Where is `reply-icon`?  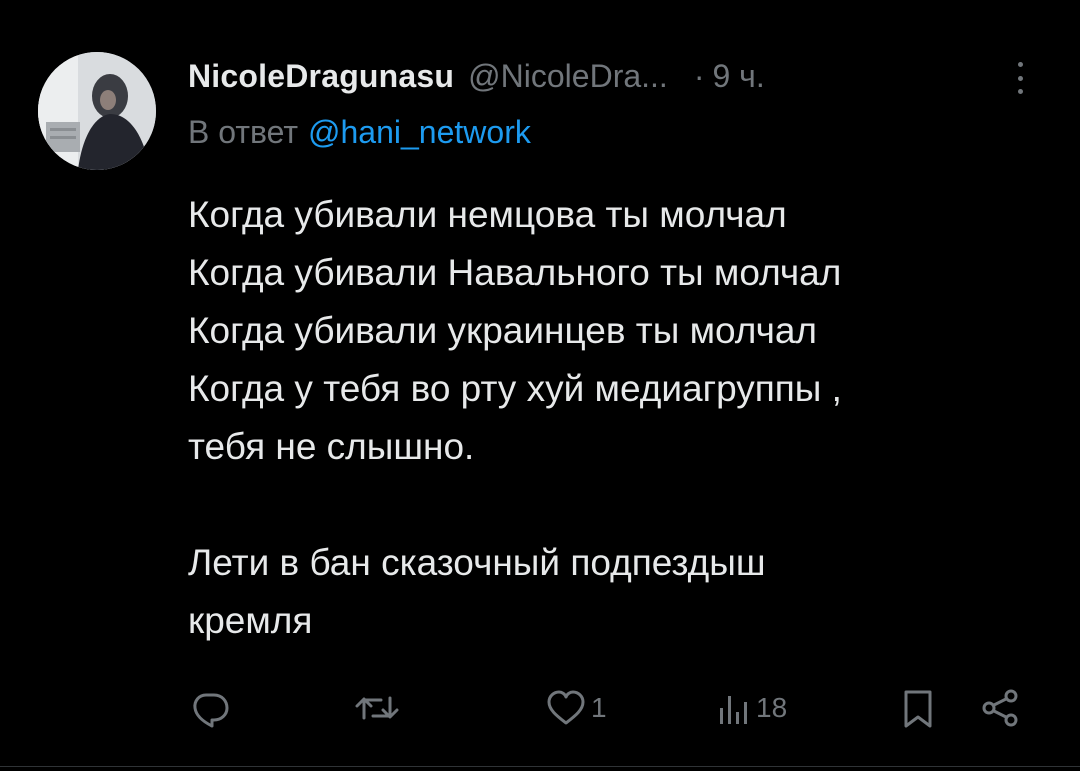 reply-icon is located at coordinates (211, 710).